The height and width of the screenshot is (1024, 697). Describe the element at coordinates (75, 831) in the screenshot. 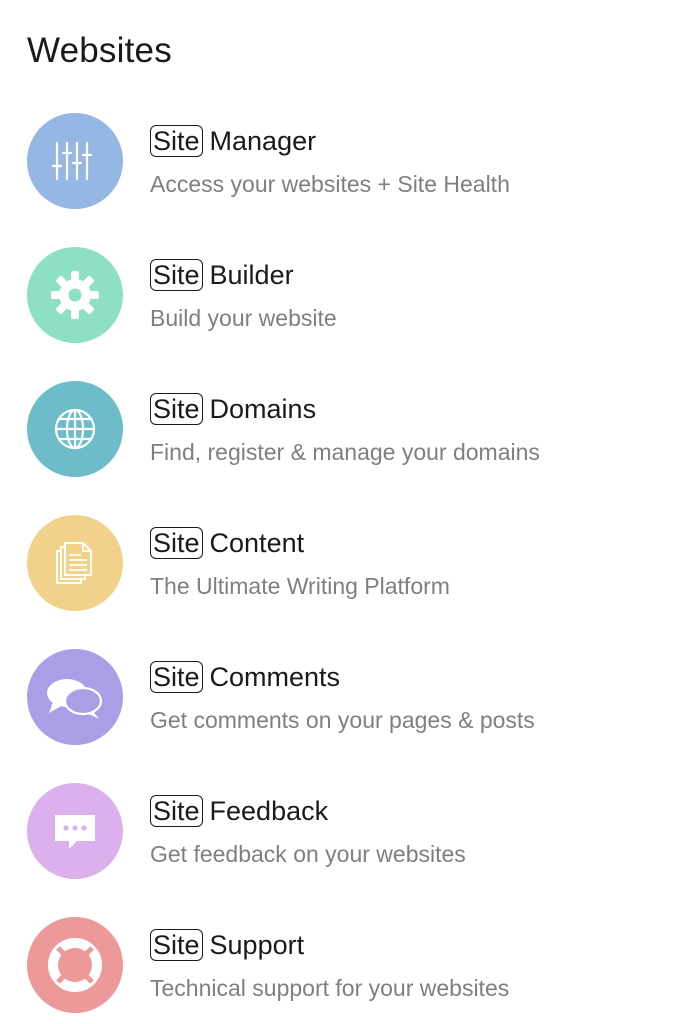

I see `feedback-bubble-icon` at that location.